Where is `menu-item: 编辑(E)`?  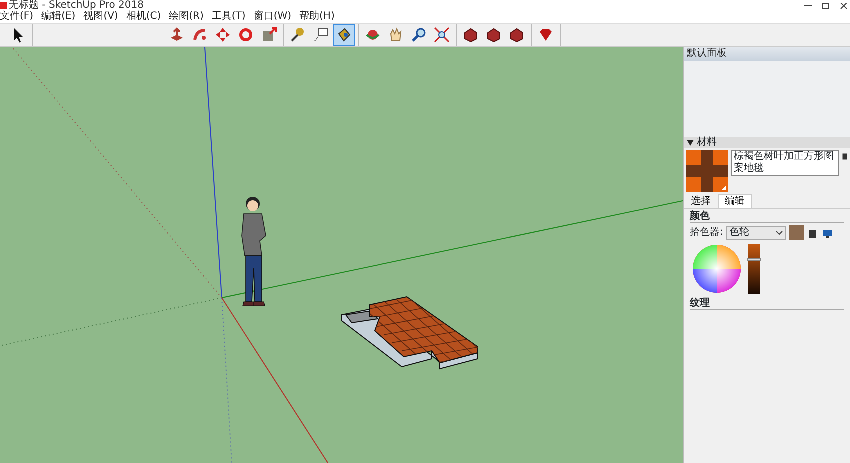
menu-item: 编辑(E) is located at coordinates (59, 17).